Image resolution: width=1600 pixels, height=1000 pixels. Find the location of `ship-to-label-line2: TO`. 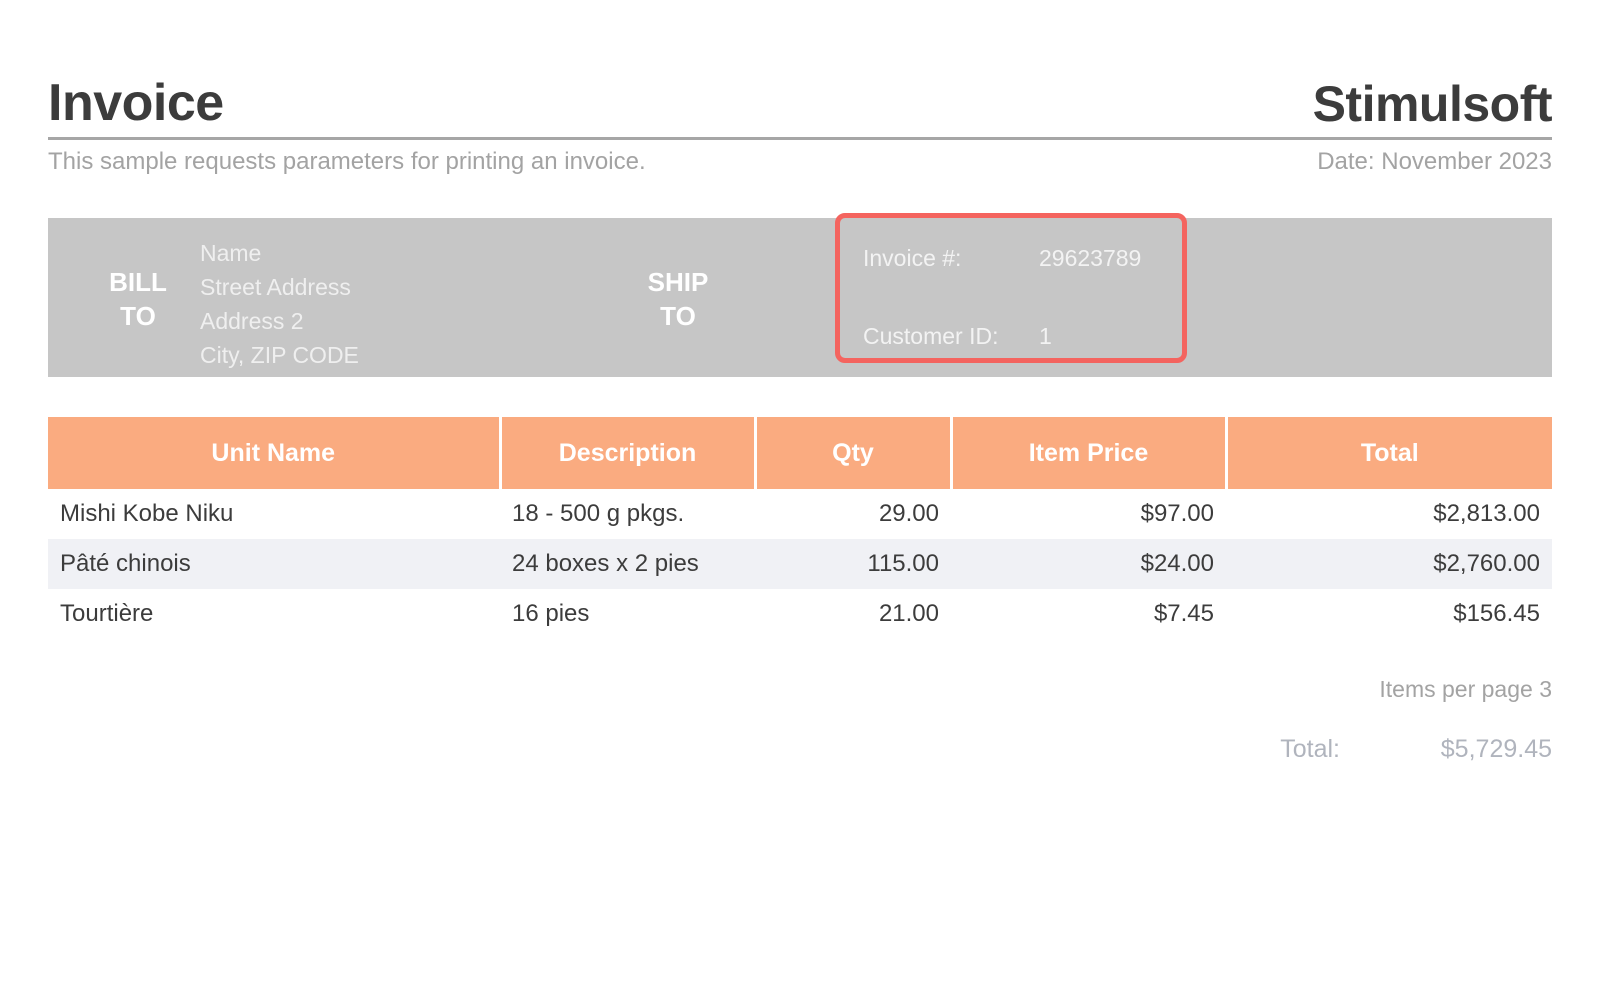

ship-to-label-line2: TO is located at coordinates (678, 315).